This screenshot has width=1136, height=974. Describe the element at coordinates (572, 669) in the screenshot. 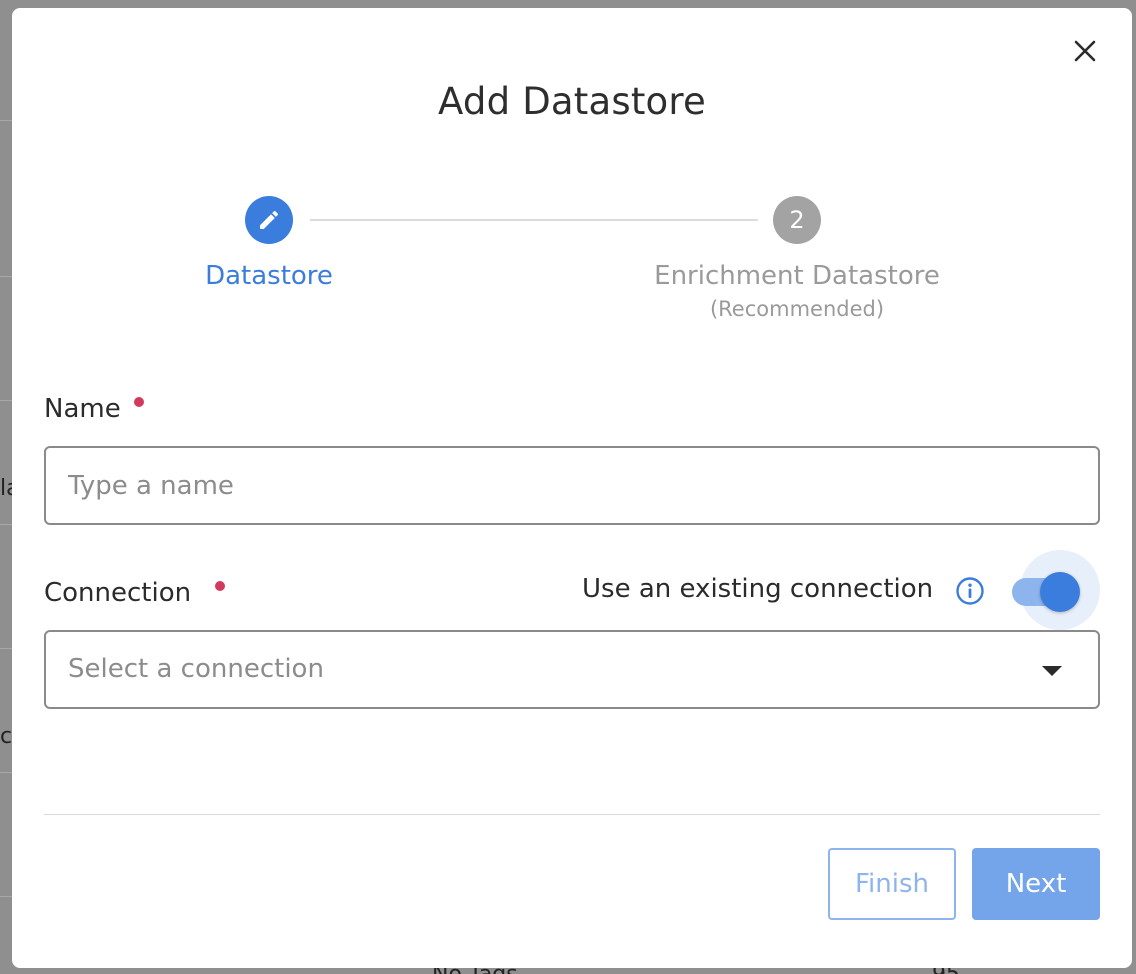

I see `connection-select: Select a connection` at that location.